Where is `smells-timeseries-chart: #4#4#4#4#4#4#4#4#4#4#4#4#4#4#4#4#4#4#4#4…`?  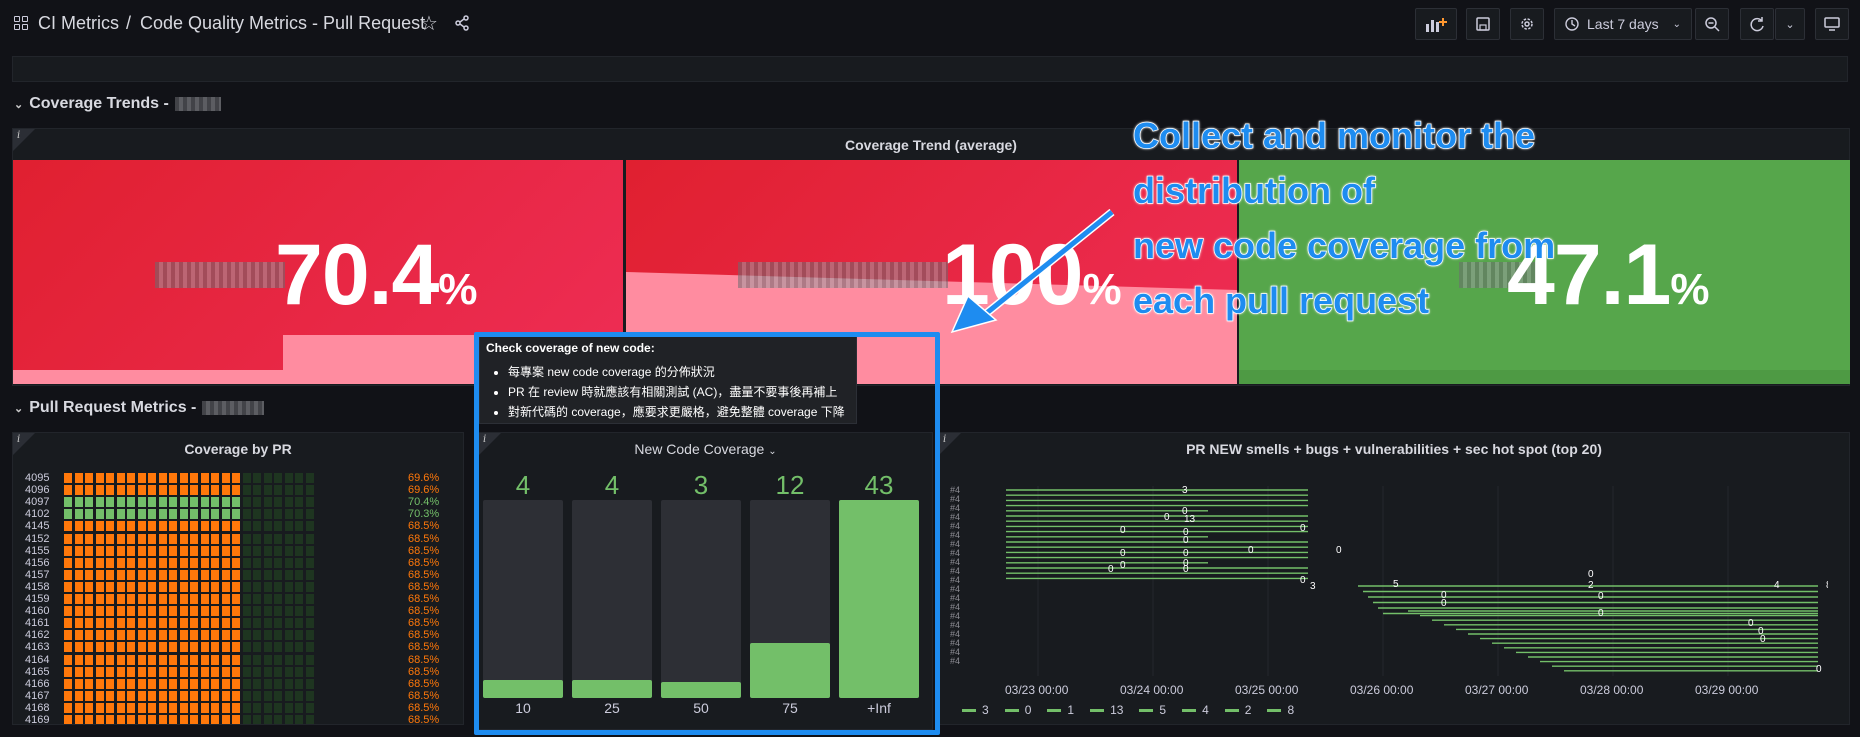 smells-timeseries-chart: #4#4#4#4#4#4#4#4#4#4#4#4#4#4#4#4#4#4#4#4… is located at coordinates (1389, 580).